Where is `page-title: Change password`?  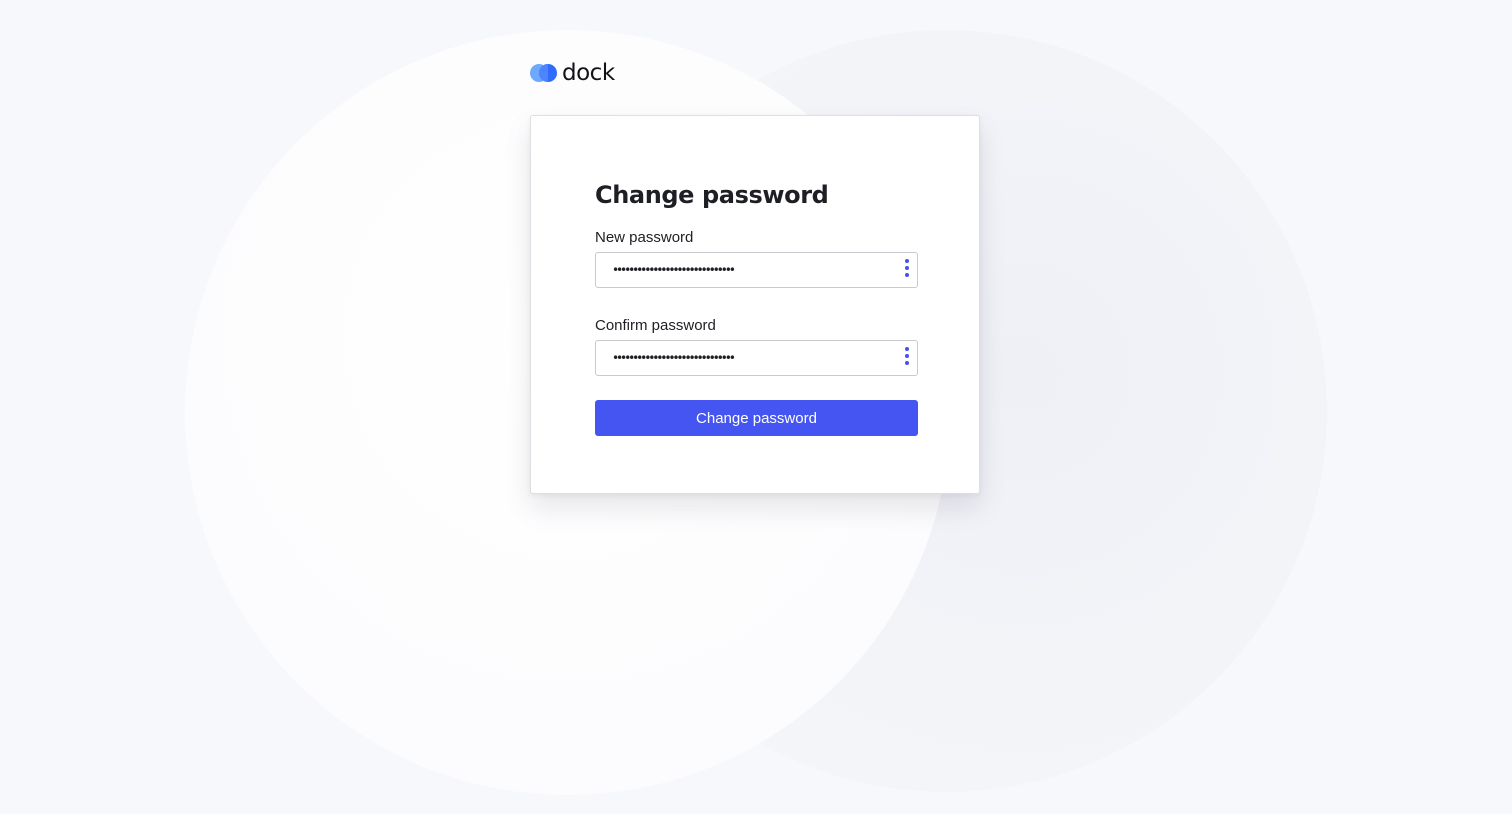 page-title: Change password is located at coordinates (712, 195).